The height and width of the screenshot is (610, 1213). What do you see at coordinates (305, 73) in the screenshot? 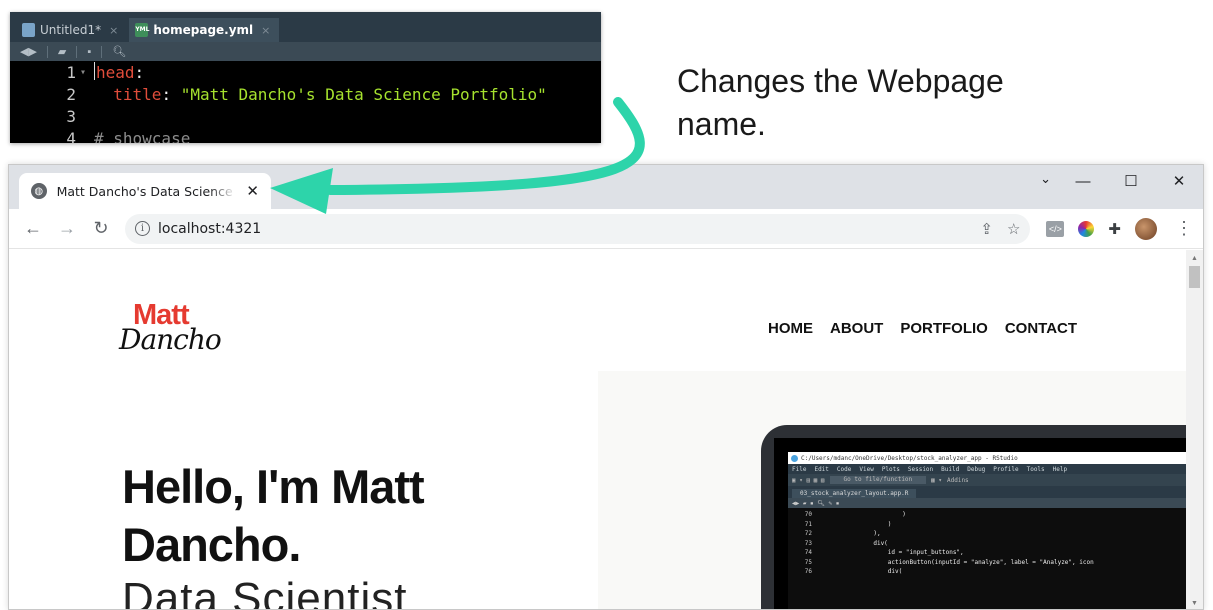
I see `code-line: 1 ▾ head:` at bounding box center [305, 73].